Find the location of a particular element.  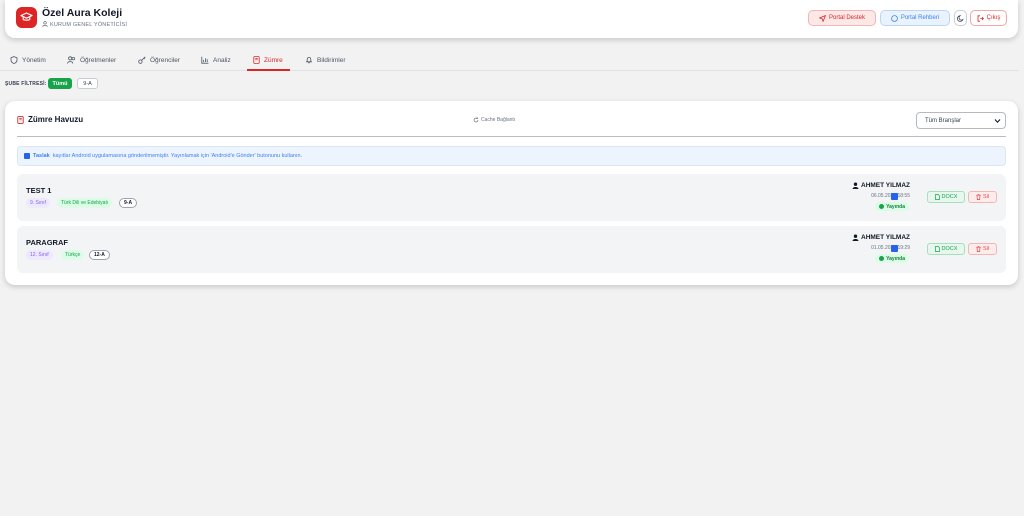

subject-tag: Türkçe is located at coordinates (73, 255).